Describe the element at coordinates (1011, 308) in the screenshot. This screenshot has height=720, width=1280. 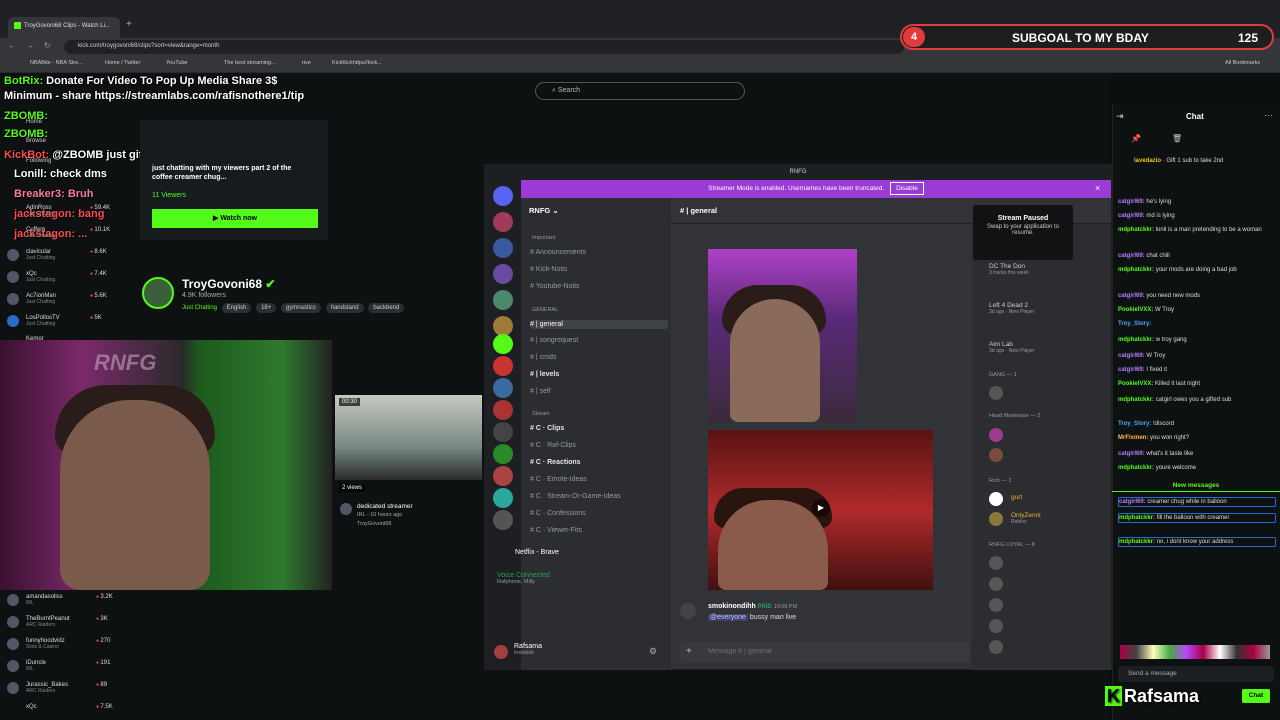
I see `member-2: Left 4 Dead 2 3d ago · New Player` at that location.